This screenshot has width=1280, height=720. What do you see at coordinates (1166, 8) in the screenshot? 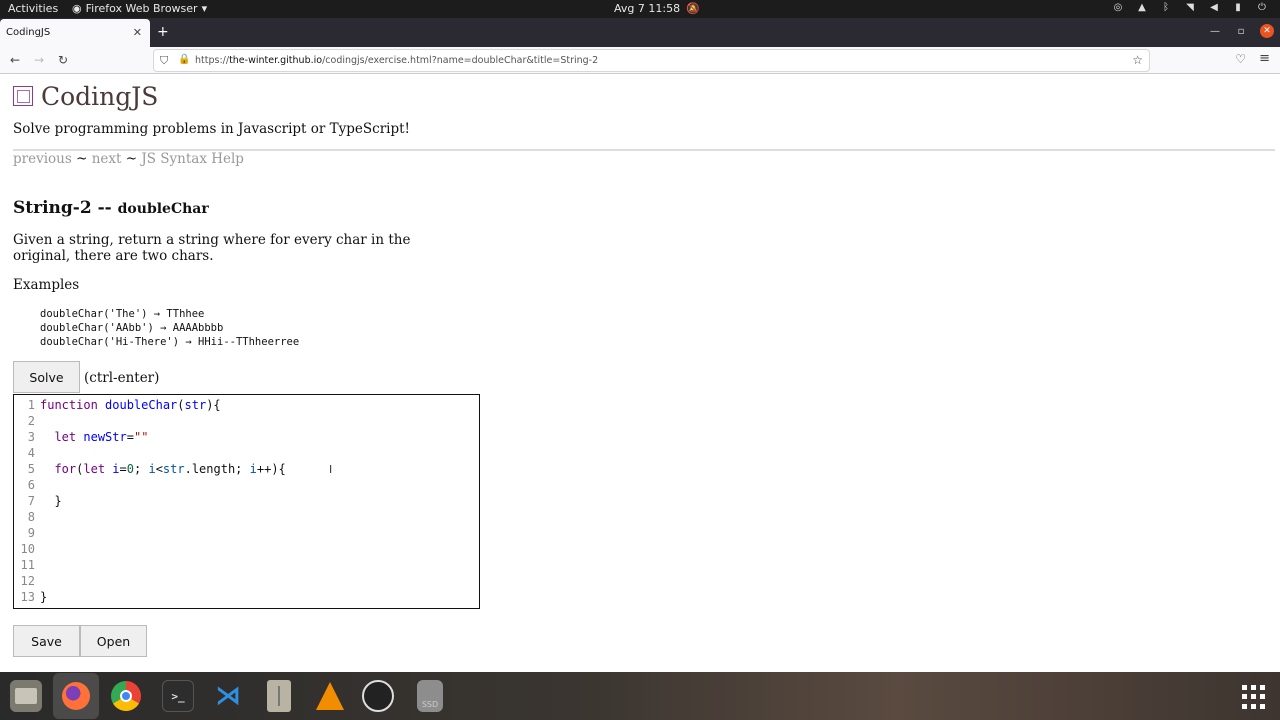
I see `bluetooth-icon: ᛒ` at bounding box center [1166, 8].